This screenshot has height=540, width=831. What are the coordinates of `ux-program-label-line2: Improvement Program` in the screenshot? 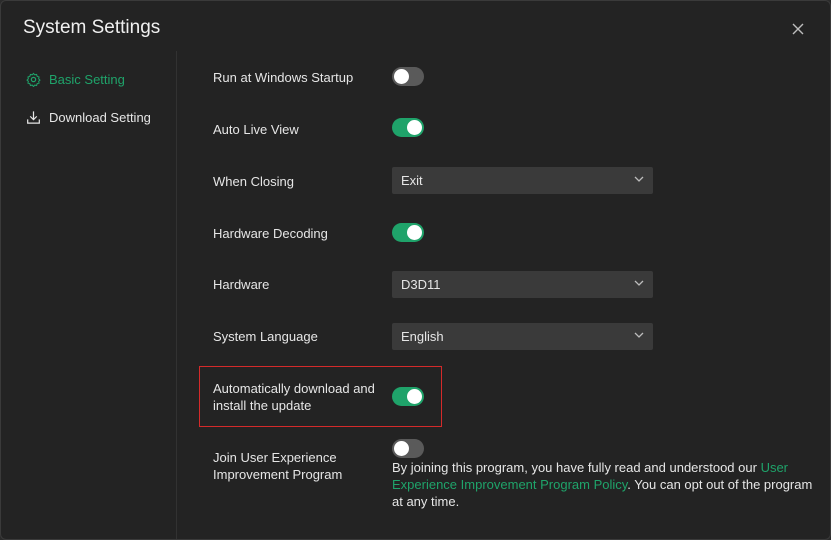 It's located at (278, 474).